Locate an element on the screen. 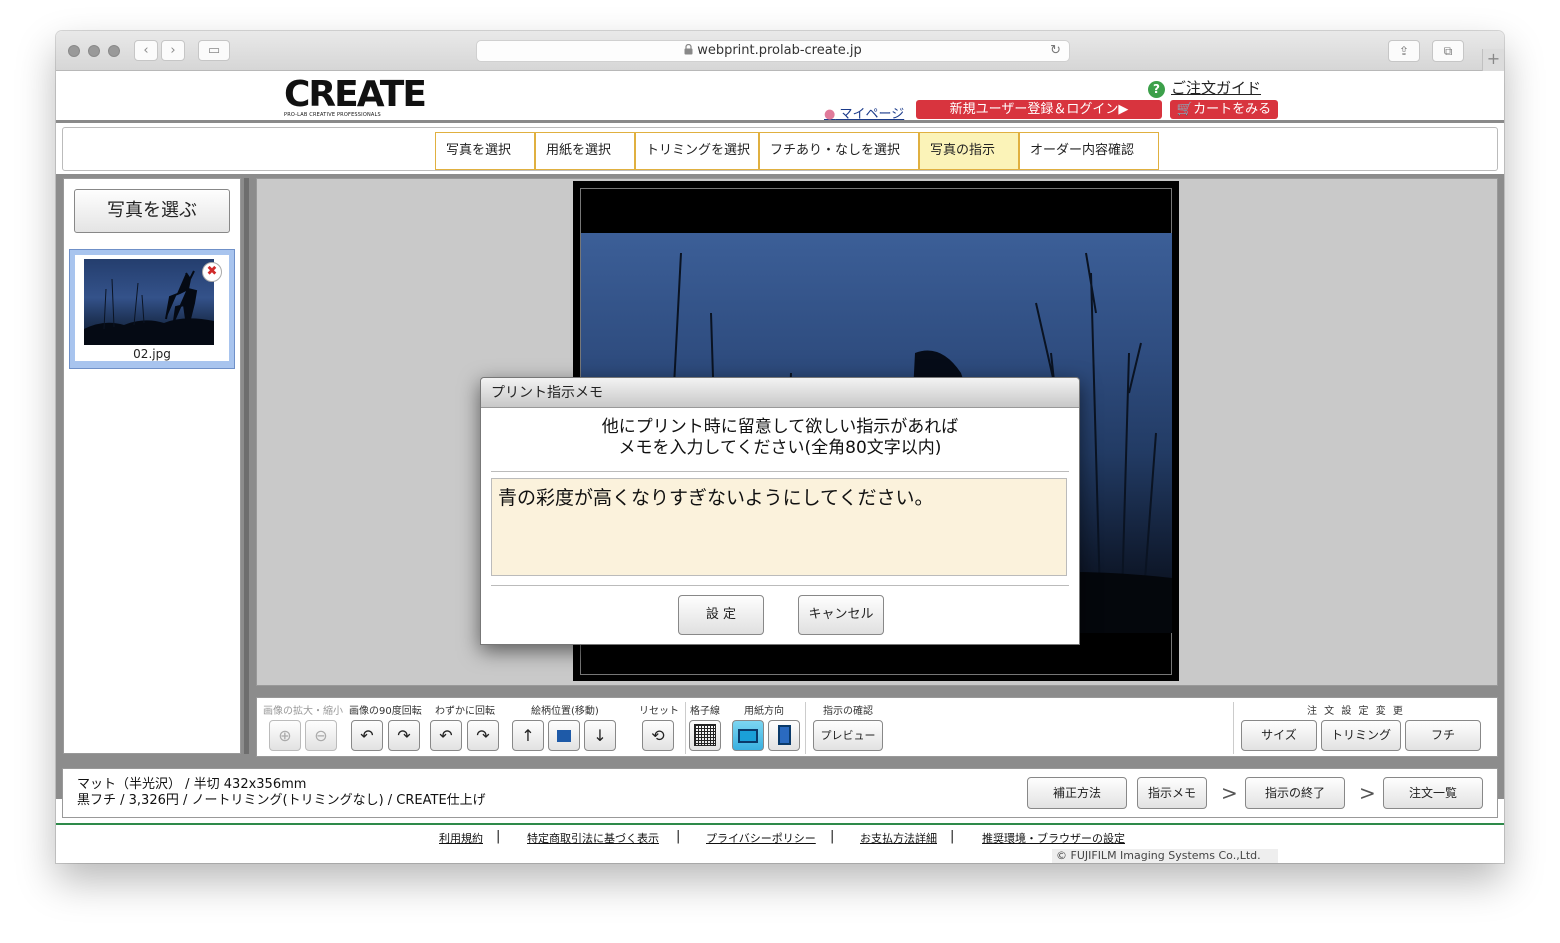  rotate-right-90-button: ↷ is located at coordinates (404, 735).